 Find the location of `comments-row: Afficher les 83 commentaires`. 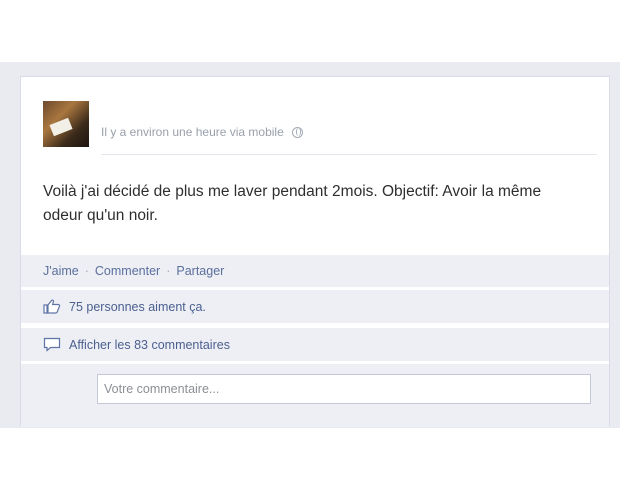

comments-row: Afficher les 83 commentaires is located at coordinates (315, 344).